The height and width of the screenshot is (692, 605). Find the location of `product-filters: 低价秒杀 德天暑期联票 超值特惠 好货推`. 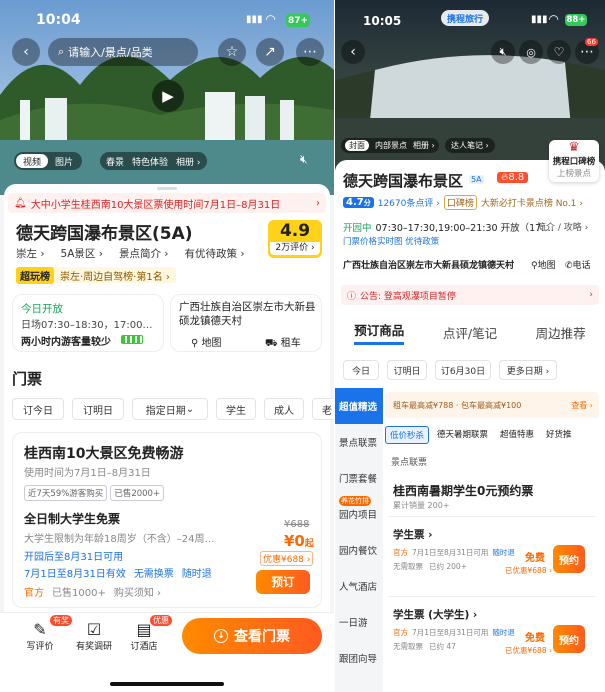

product-filters: 低价秒杀 德天暑期联票 超值特惠 好货推 is located at coordinates (480, 435).